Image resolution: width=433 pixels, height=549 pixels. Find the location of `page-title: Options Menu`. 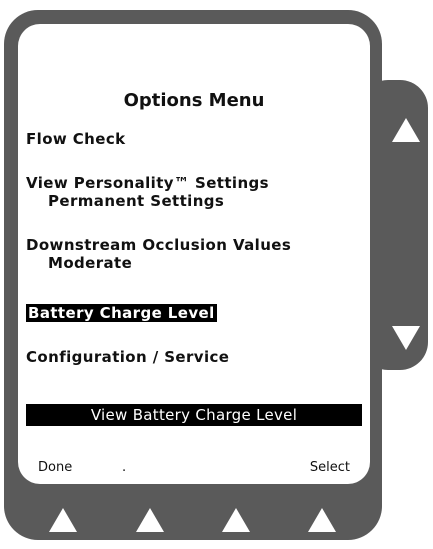

page-title: Options Menu is located at coordinates (194, 100).